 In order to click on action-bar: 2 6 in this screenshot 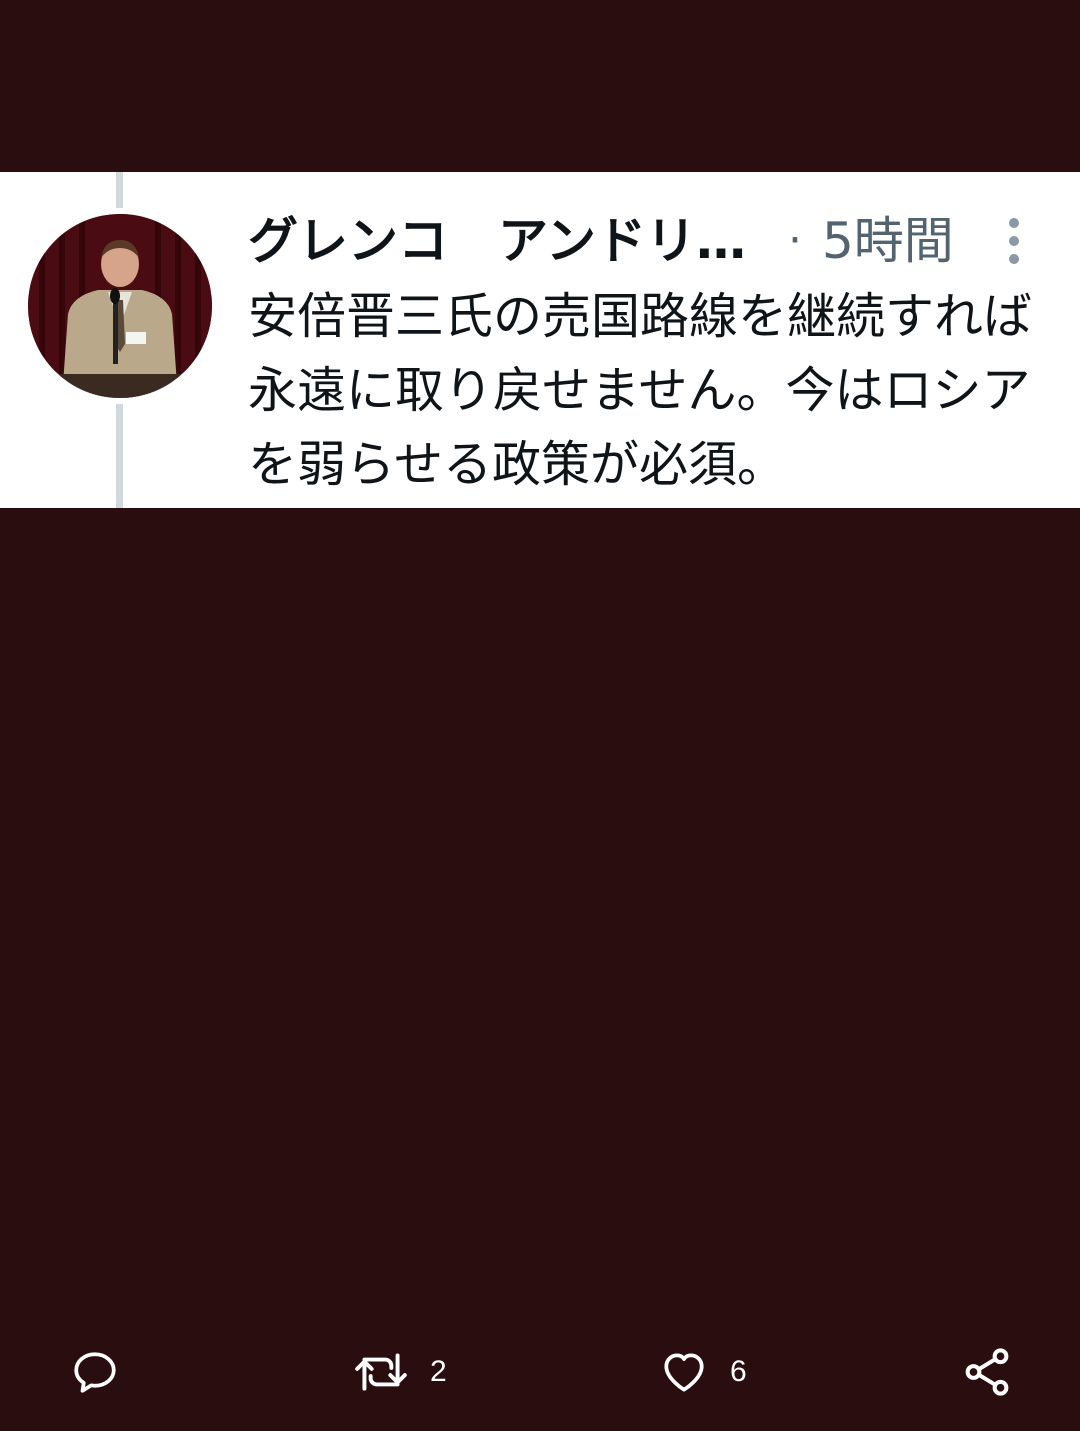, I will do `click(540, 1372)`.